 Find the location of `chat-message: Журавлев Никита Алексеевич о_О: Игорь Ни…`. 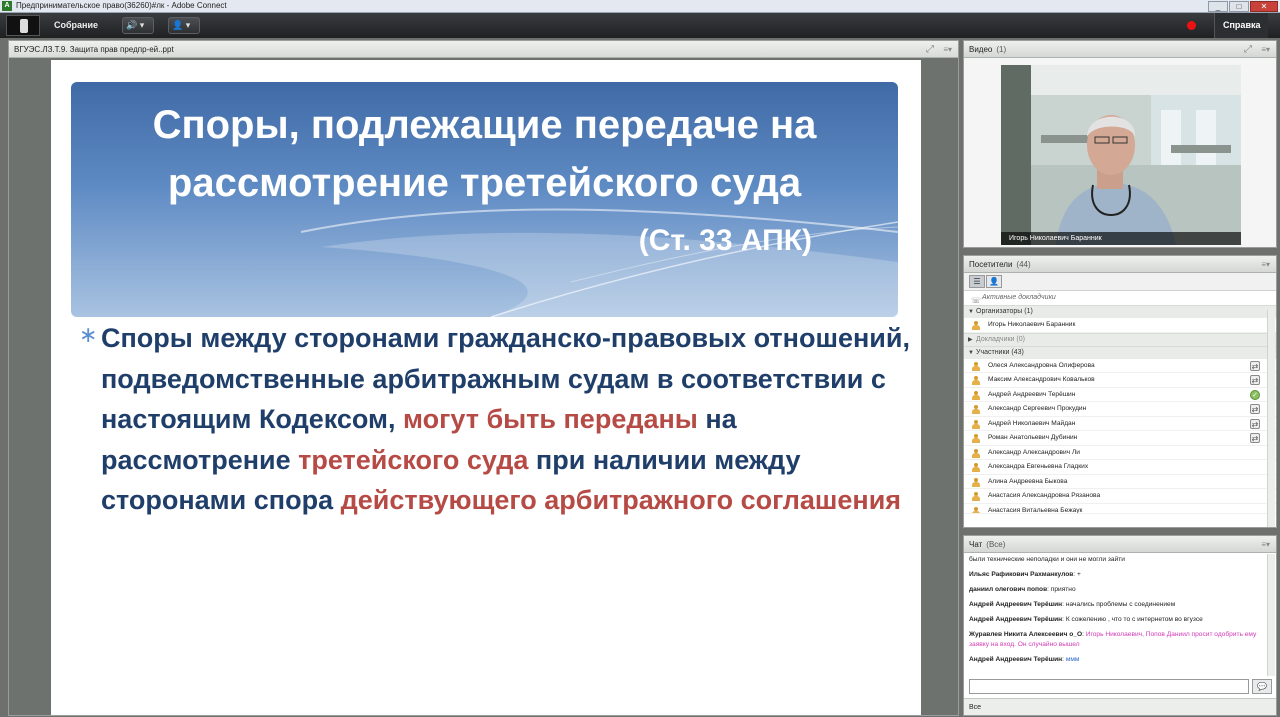

chat-message: Журавлев Никита Алексеевич о_О: Игорь Ни… is located at coordinates (1113, 639).